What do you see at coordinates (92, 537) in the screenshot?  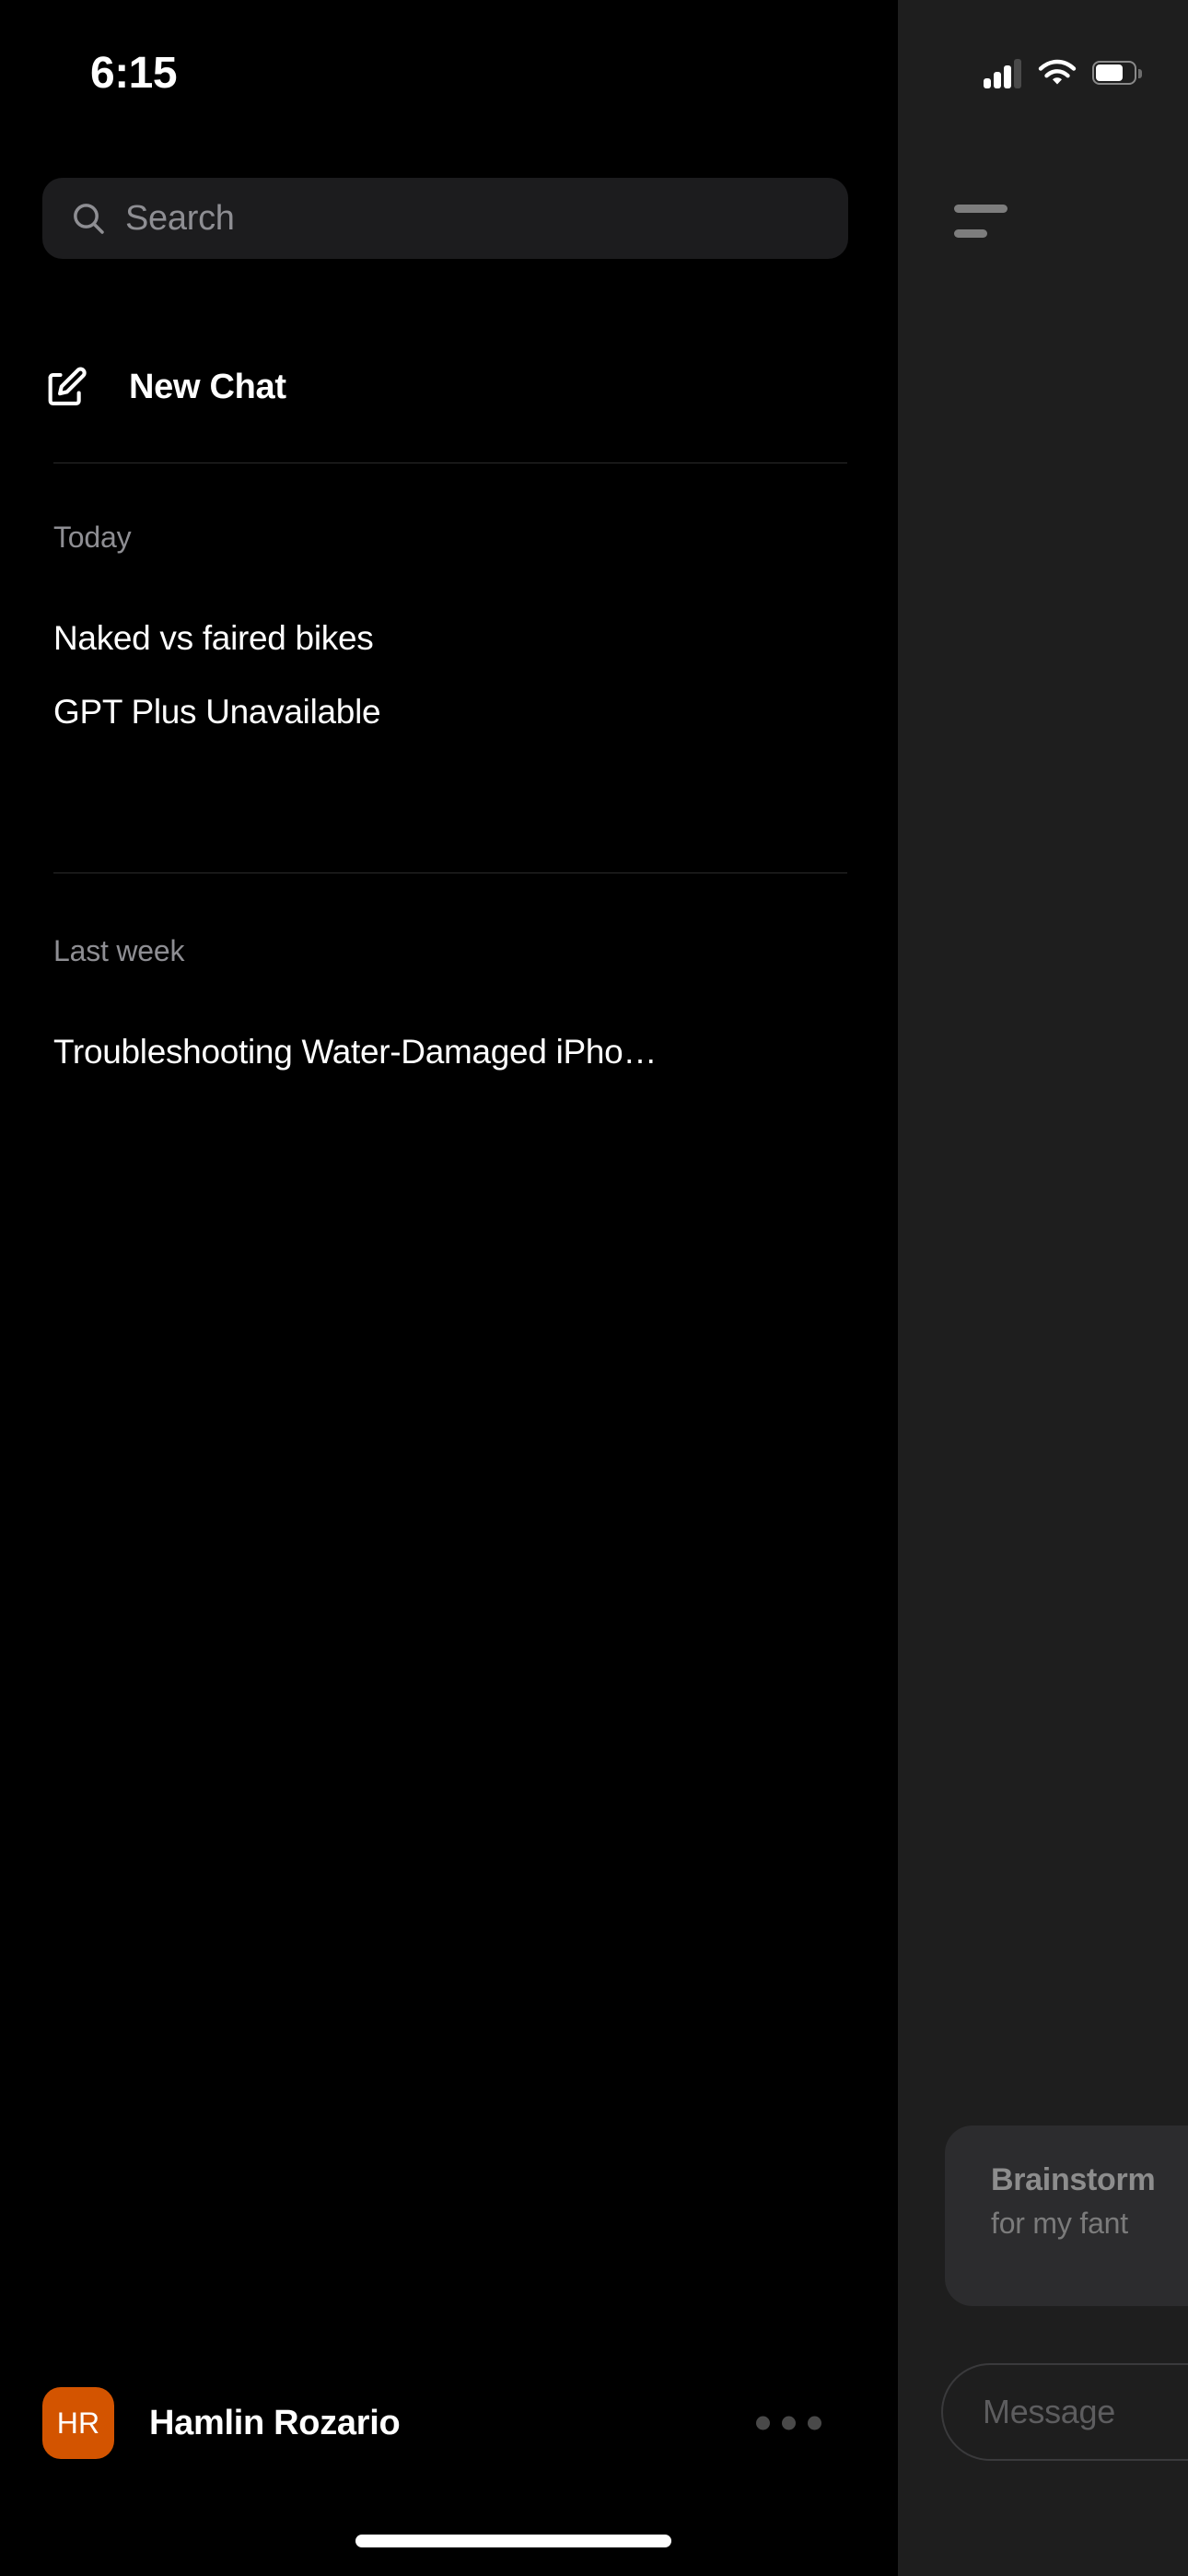 I see `section-header-today: Today` at bounding box center [92, 537].